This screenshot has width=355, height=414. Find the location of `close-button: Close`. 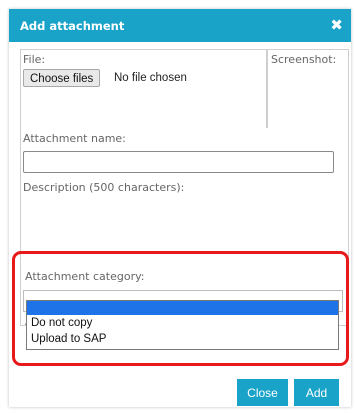

close-button: Close is located at coordinates (262, 392).